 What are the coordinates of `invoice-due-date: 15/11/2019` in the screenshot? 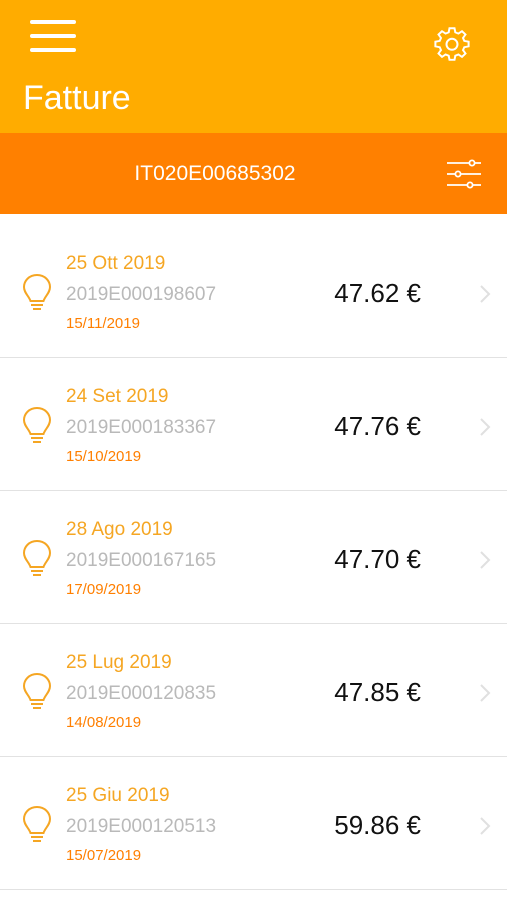 It's located at (103, 323).